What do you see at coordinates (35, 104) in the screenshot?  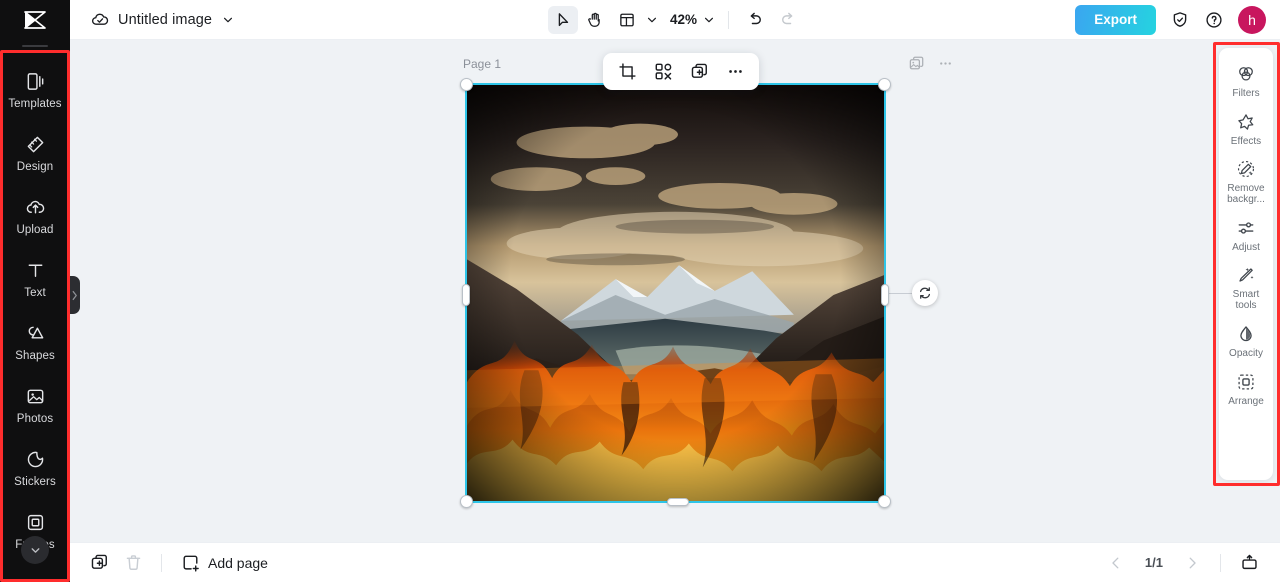 I see `sidebar-item-label: Templates` at bounding box center [35, 104].